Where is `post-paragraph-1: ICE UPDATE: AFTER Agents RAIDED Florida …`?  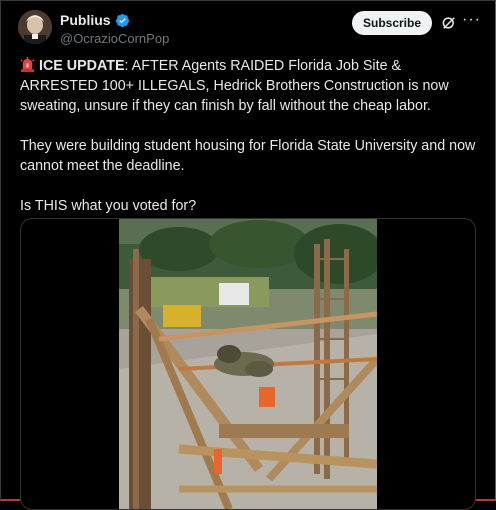
post-paragraph-1: ICE UPDATE: AFTER Agents RAIDED Florida … is located at coordinates (250, 86).